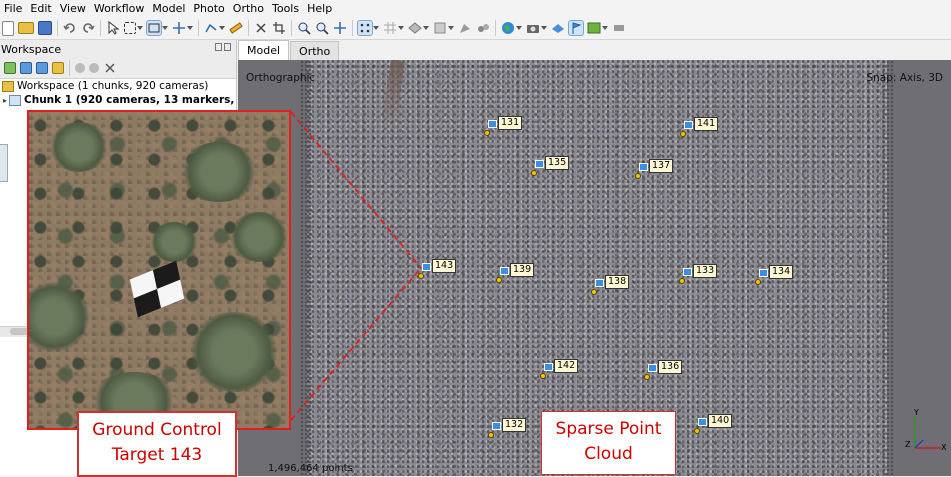 Image resolution: width=951 pixels, height=477 pixels. What do you see at coordinates (522, 270) in the screenshot?
I see `marker-label: 139` at bounding box center [522, 270].